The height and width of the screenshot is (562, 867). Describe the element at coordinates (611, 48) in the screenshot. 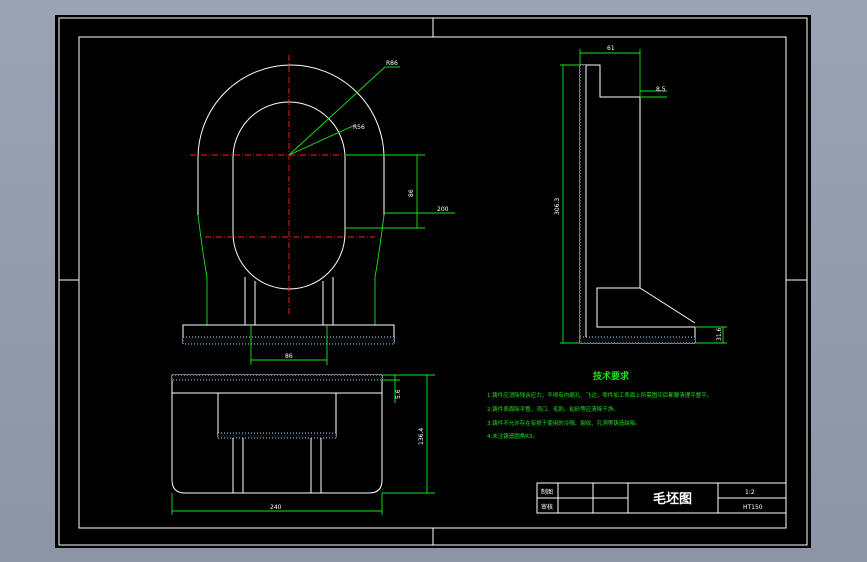

I see `side-61-label: 61` at that location.